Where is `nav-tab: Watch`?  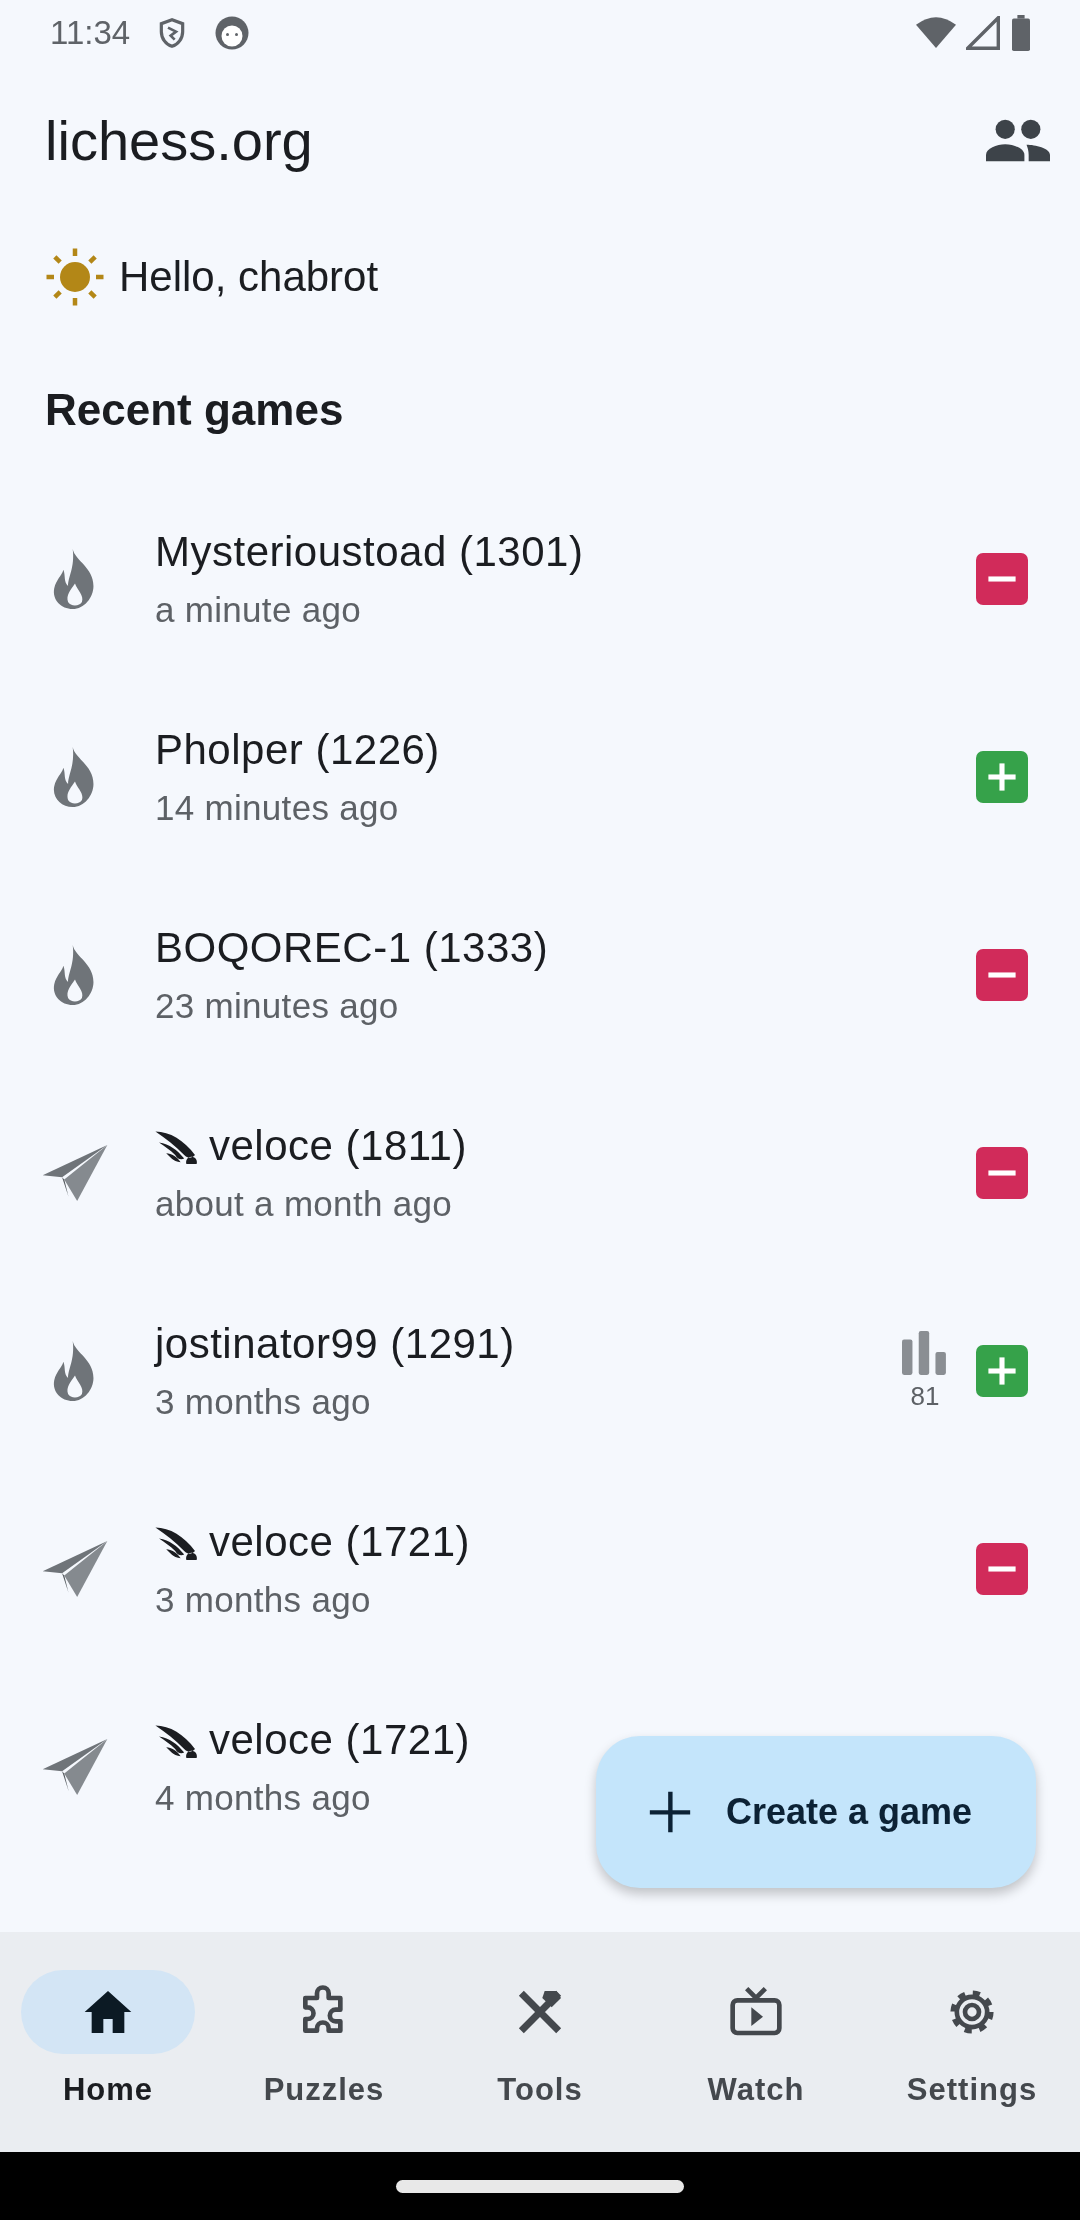
nav-tab: Watch is located at coordinates (756, 2042).